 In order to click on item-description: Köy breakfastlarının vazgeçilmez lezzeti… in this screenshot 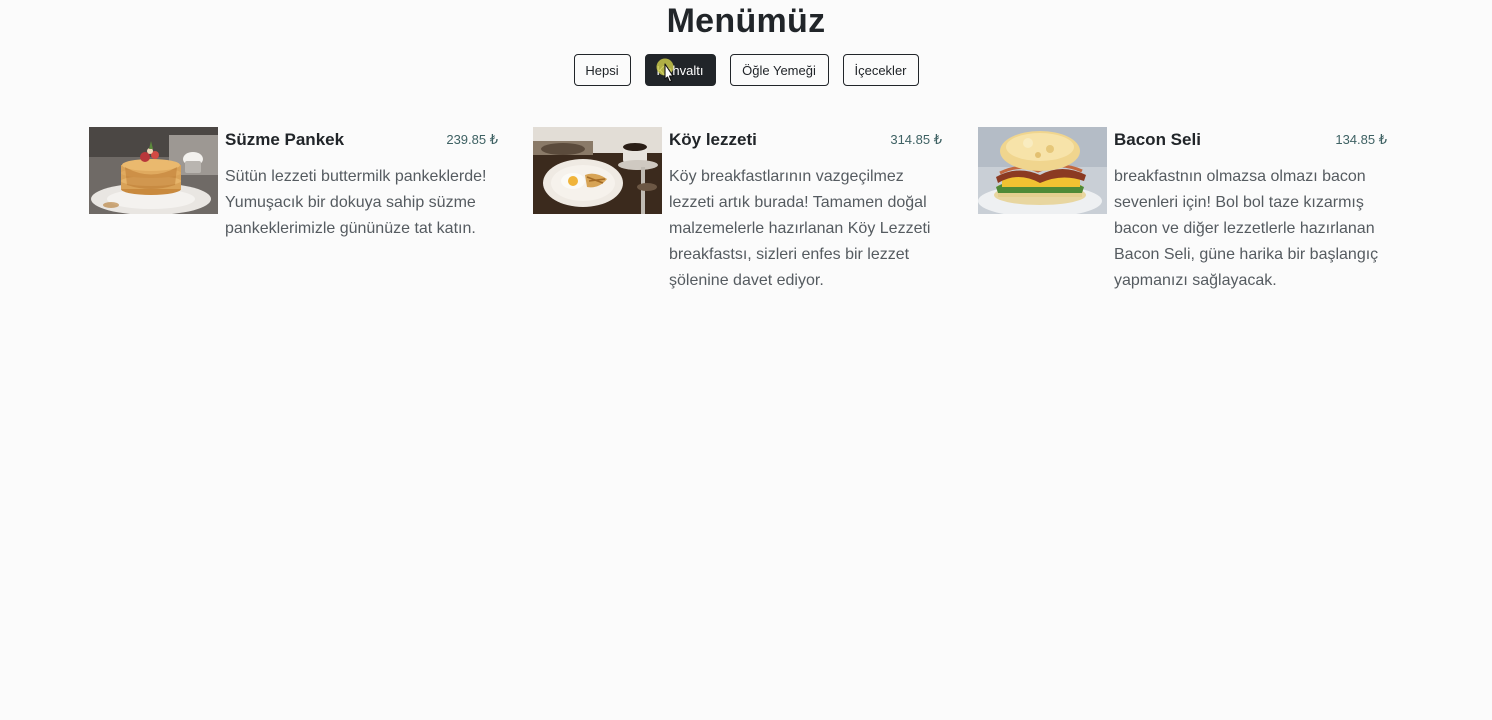, I will do `click(800, 228)`.